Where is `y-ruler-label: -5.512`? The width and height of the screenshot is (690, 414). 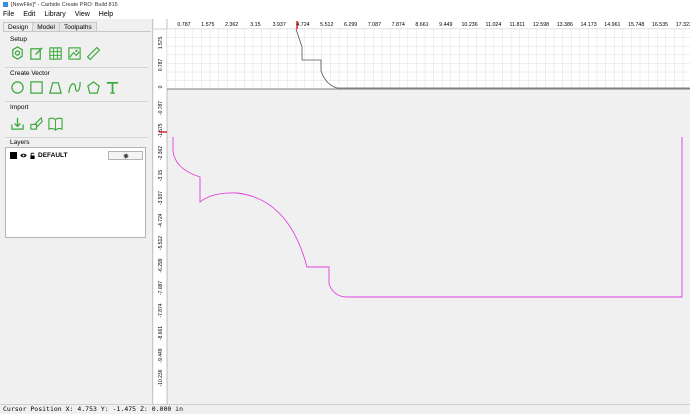 y-ruler-label: -5.512 is located at coordinates (161, 243).